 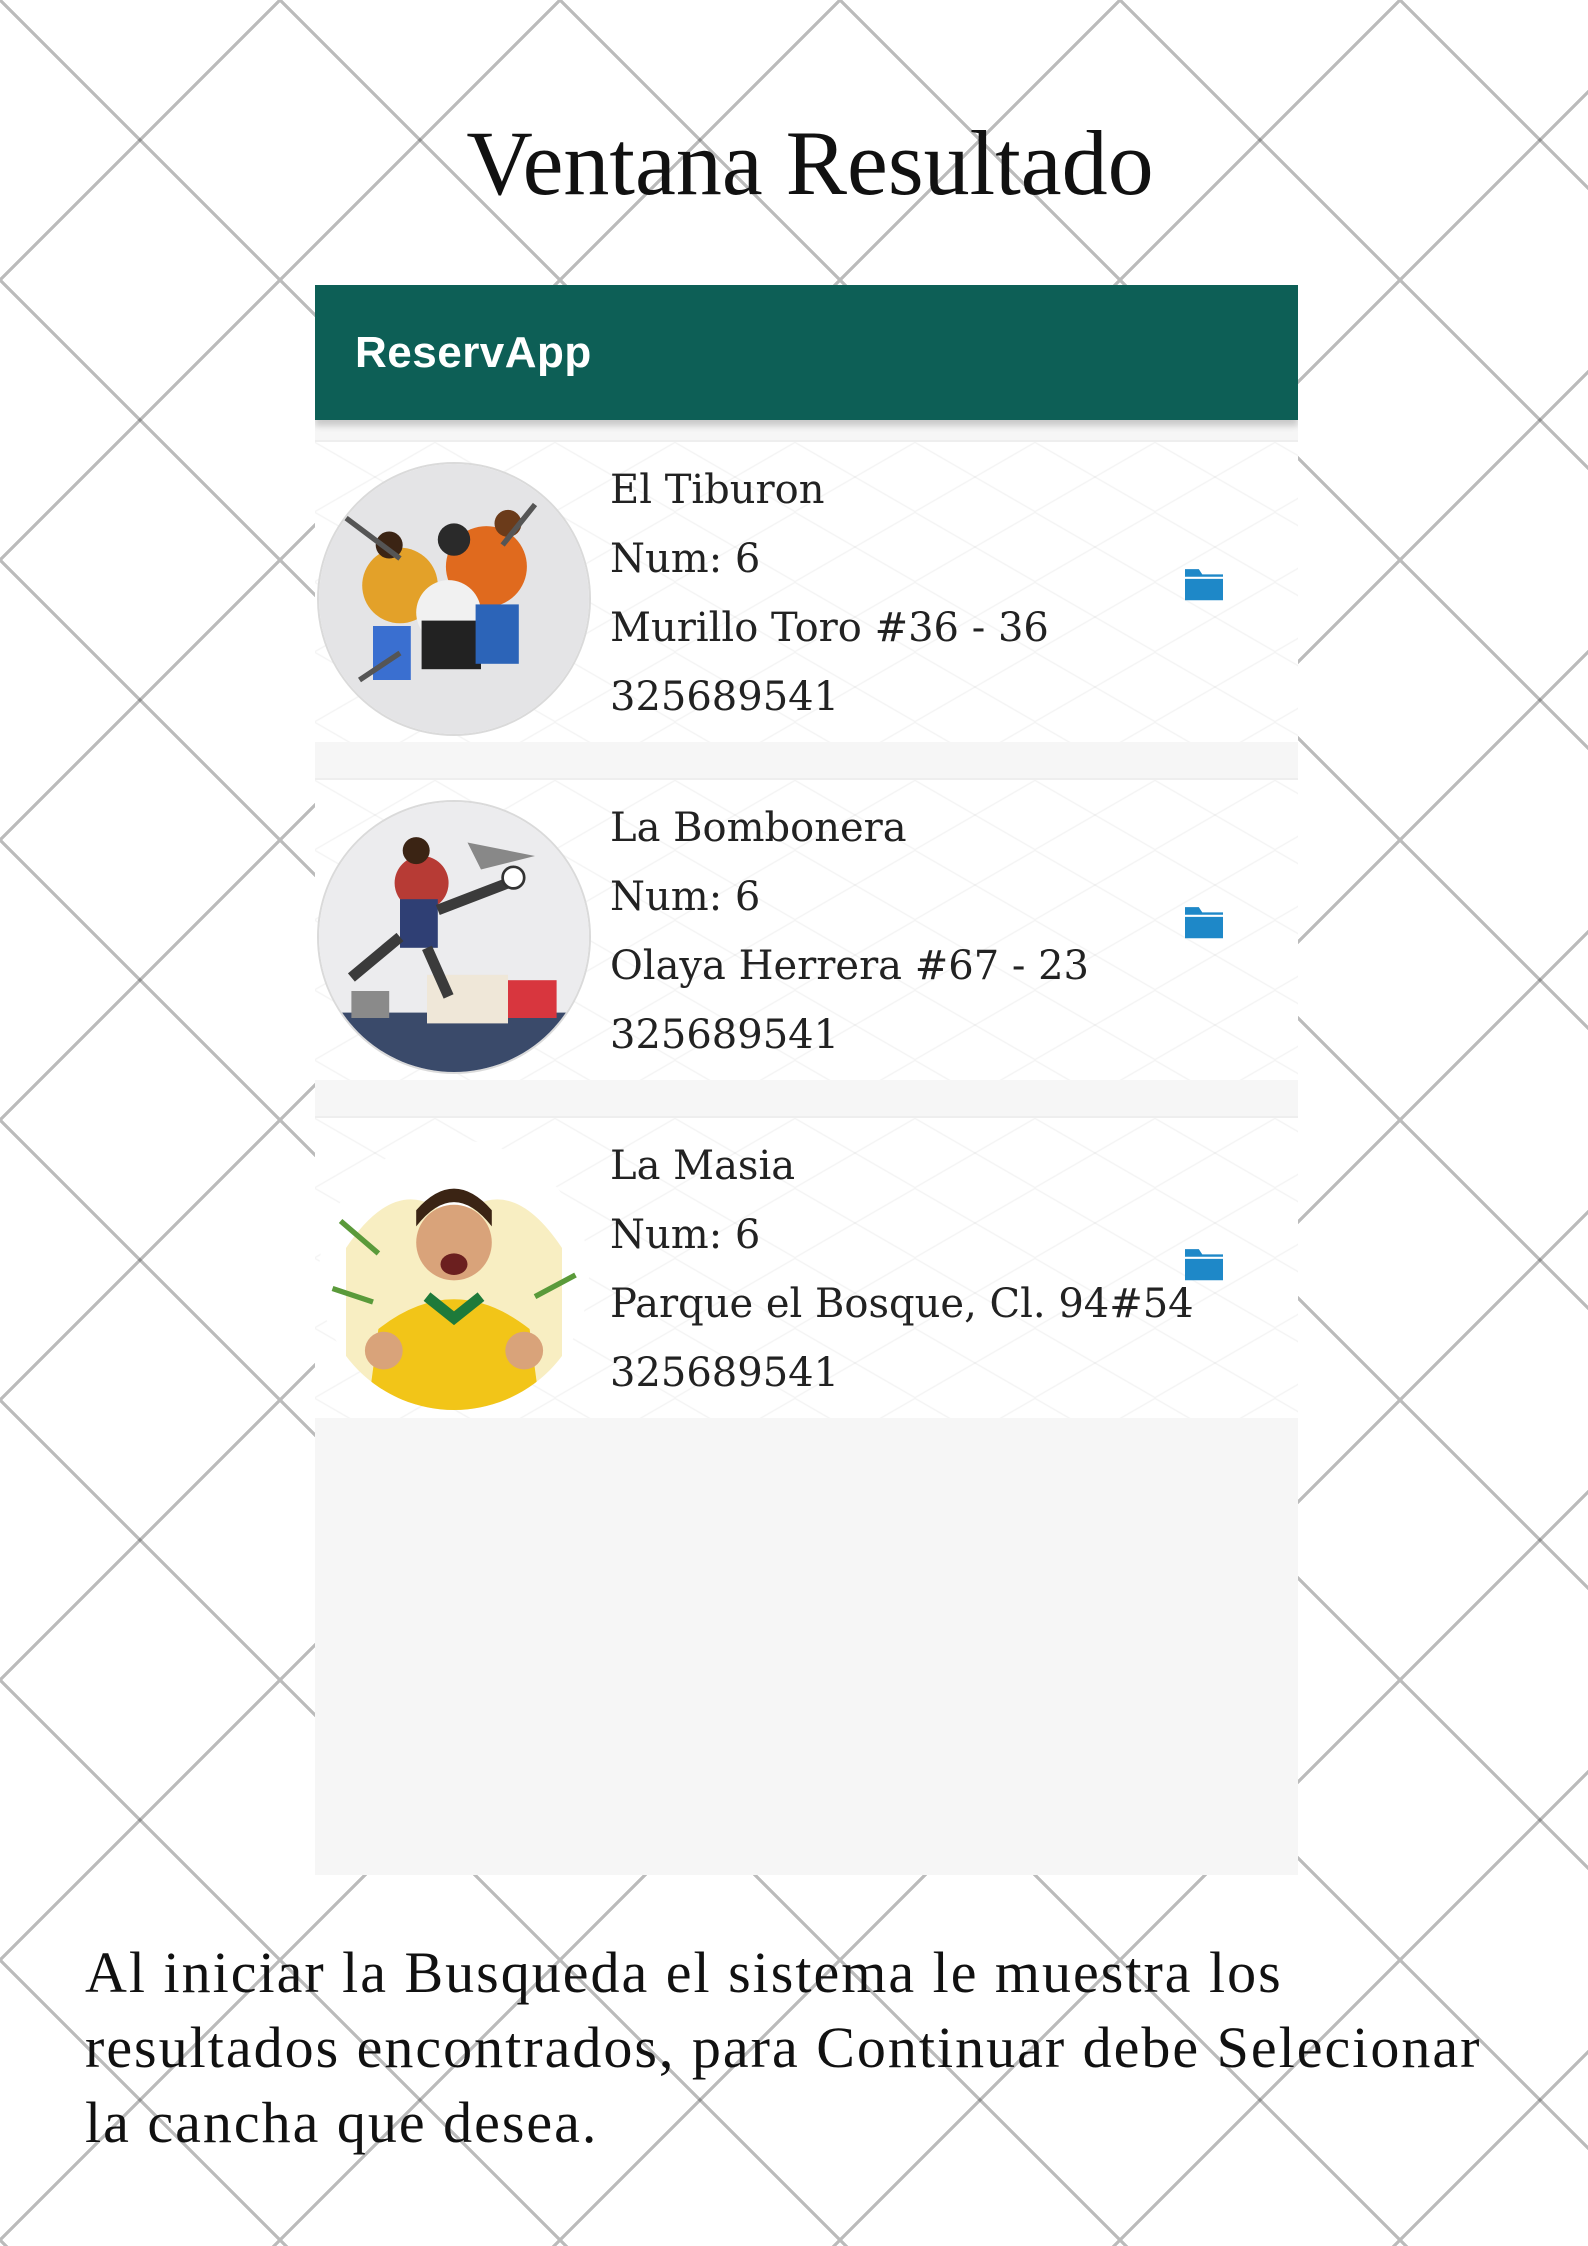 What do you see at coordinates (703, 1166) in the screenshot?
I see `result-name: La Masia` at bounding box center [703, 1166].